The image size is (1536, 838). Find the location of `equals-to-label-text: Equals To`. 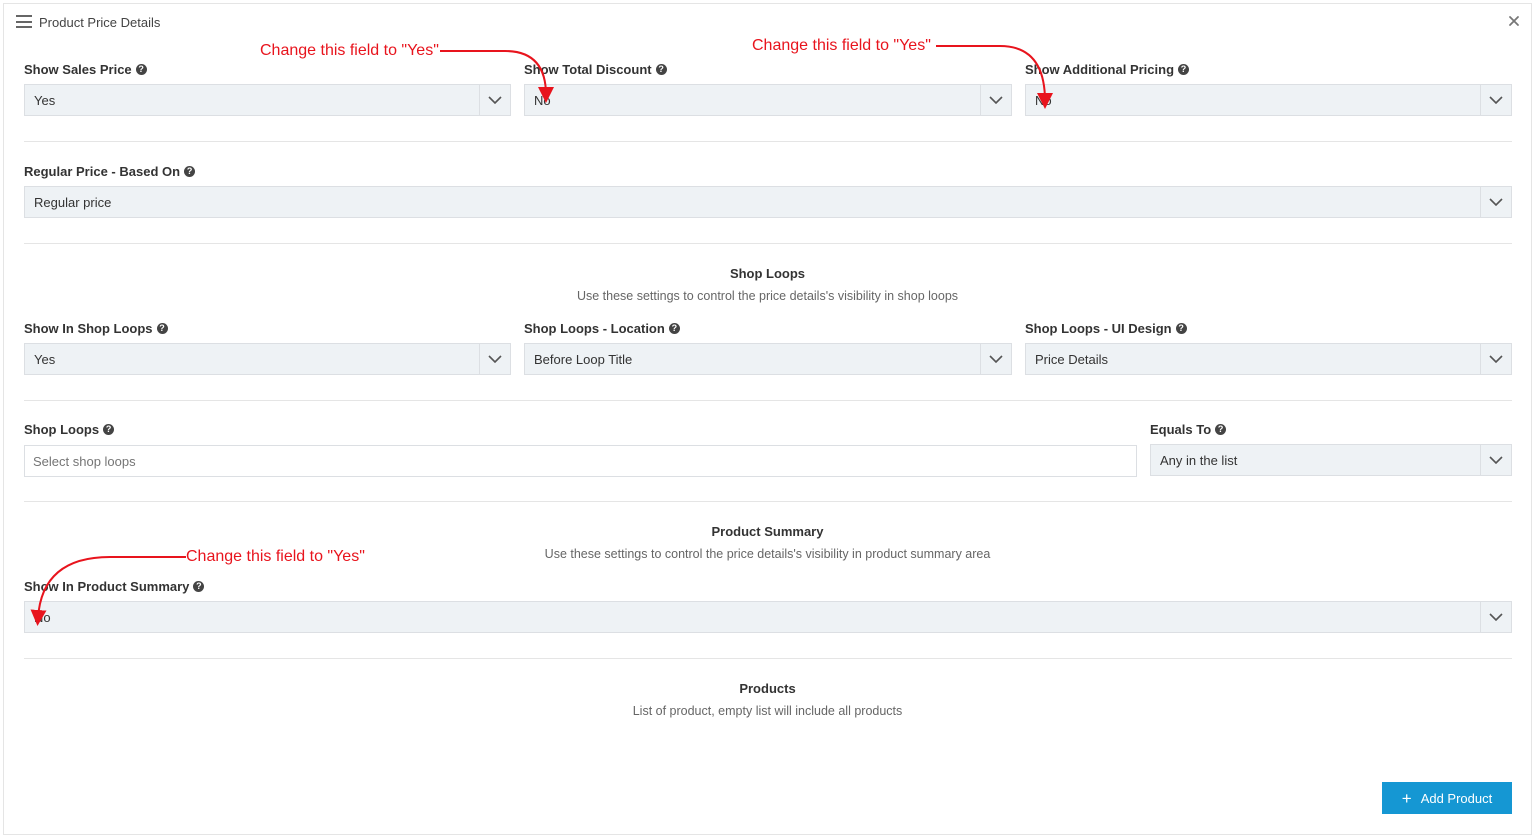

equals-to-label-text: Equals To is located at coordinates (1181, 429).